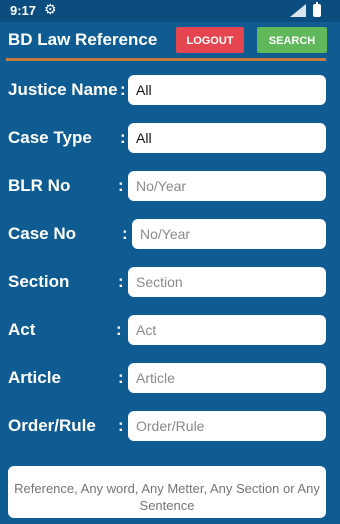 Image resolution: width=340 pixels, height=524 pixels. I want to click on case-no-label: Case No, so click(42, 233).